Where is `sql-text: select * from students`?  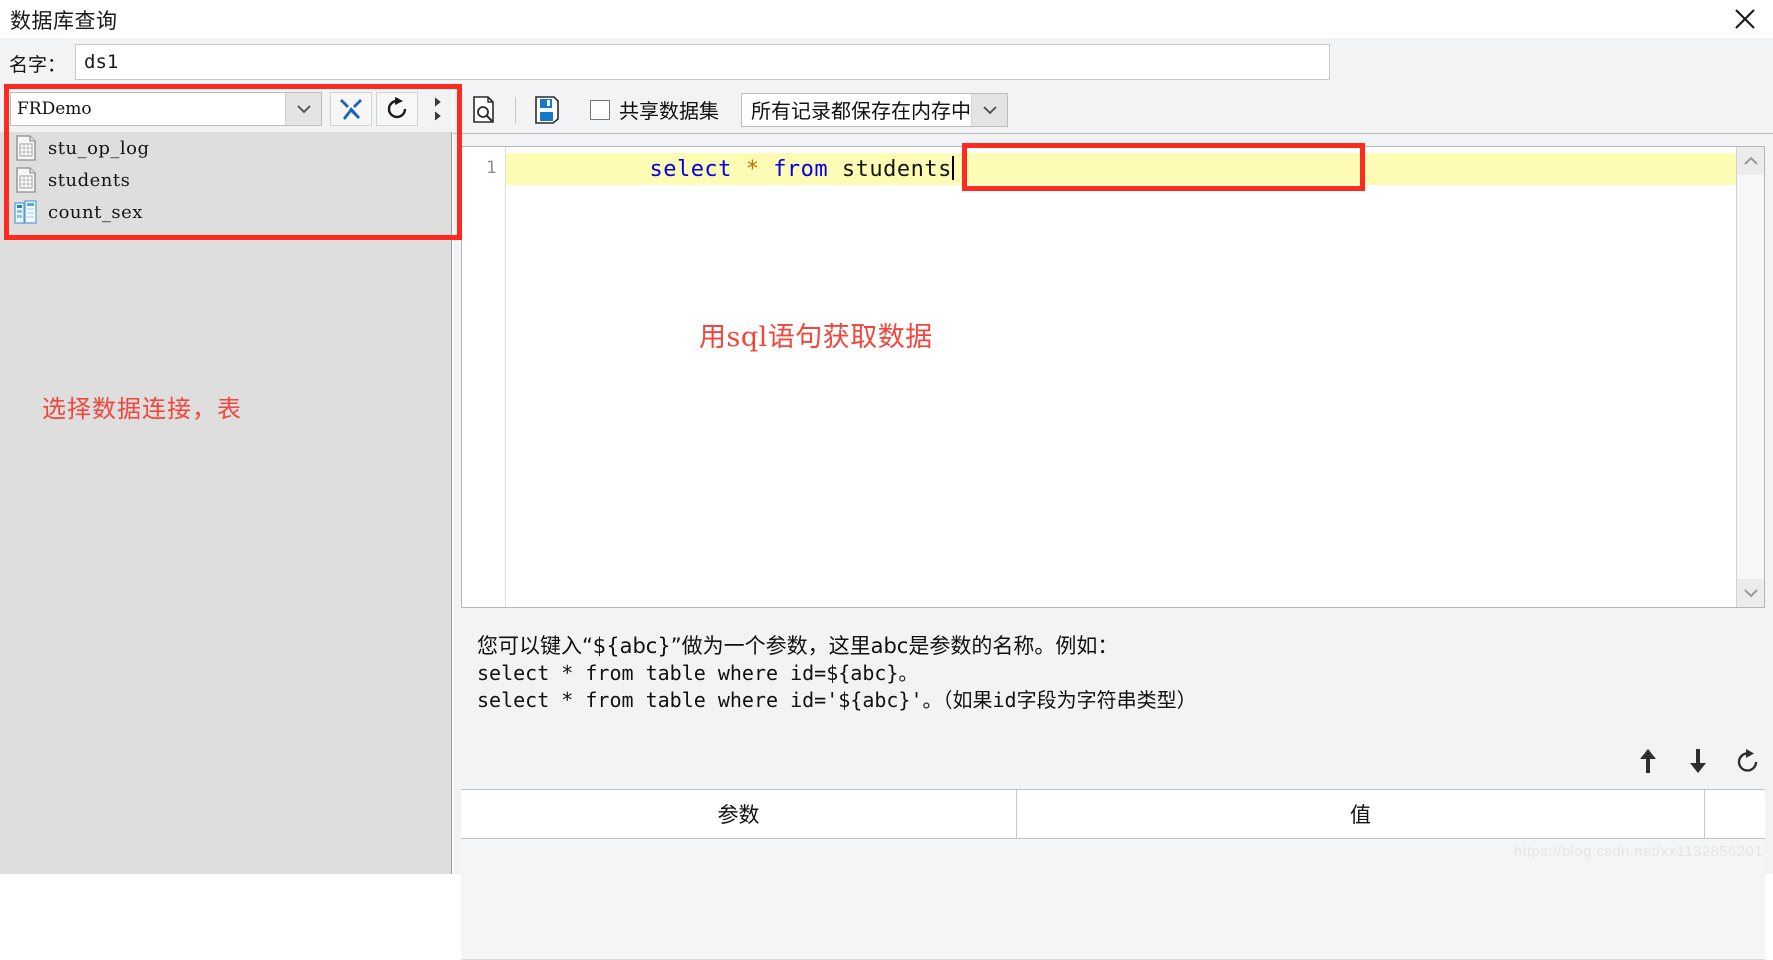 sql-text: select * from students is located at coordinates (733, 169).